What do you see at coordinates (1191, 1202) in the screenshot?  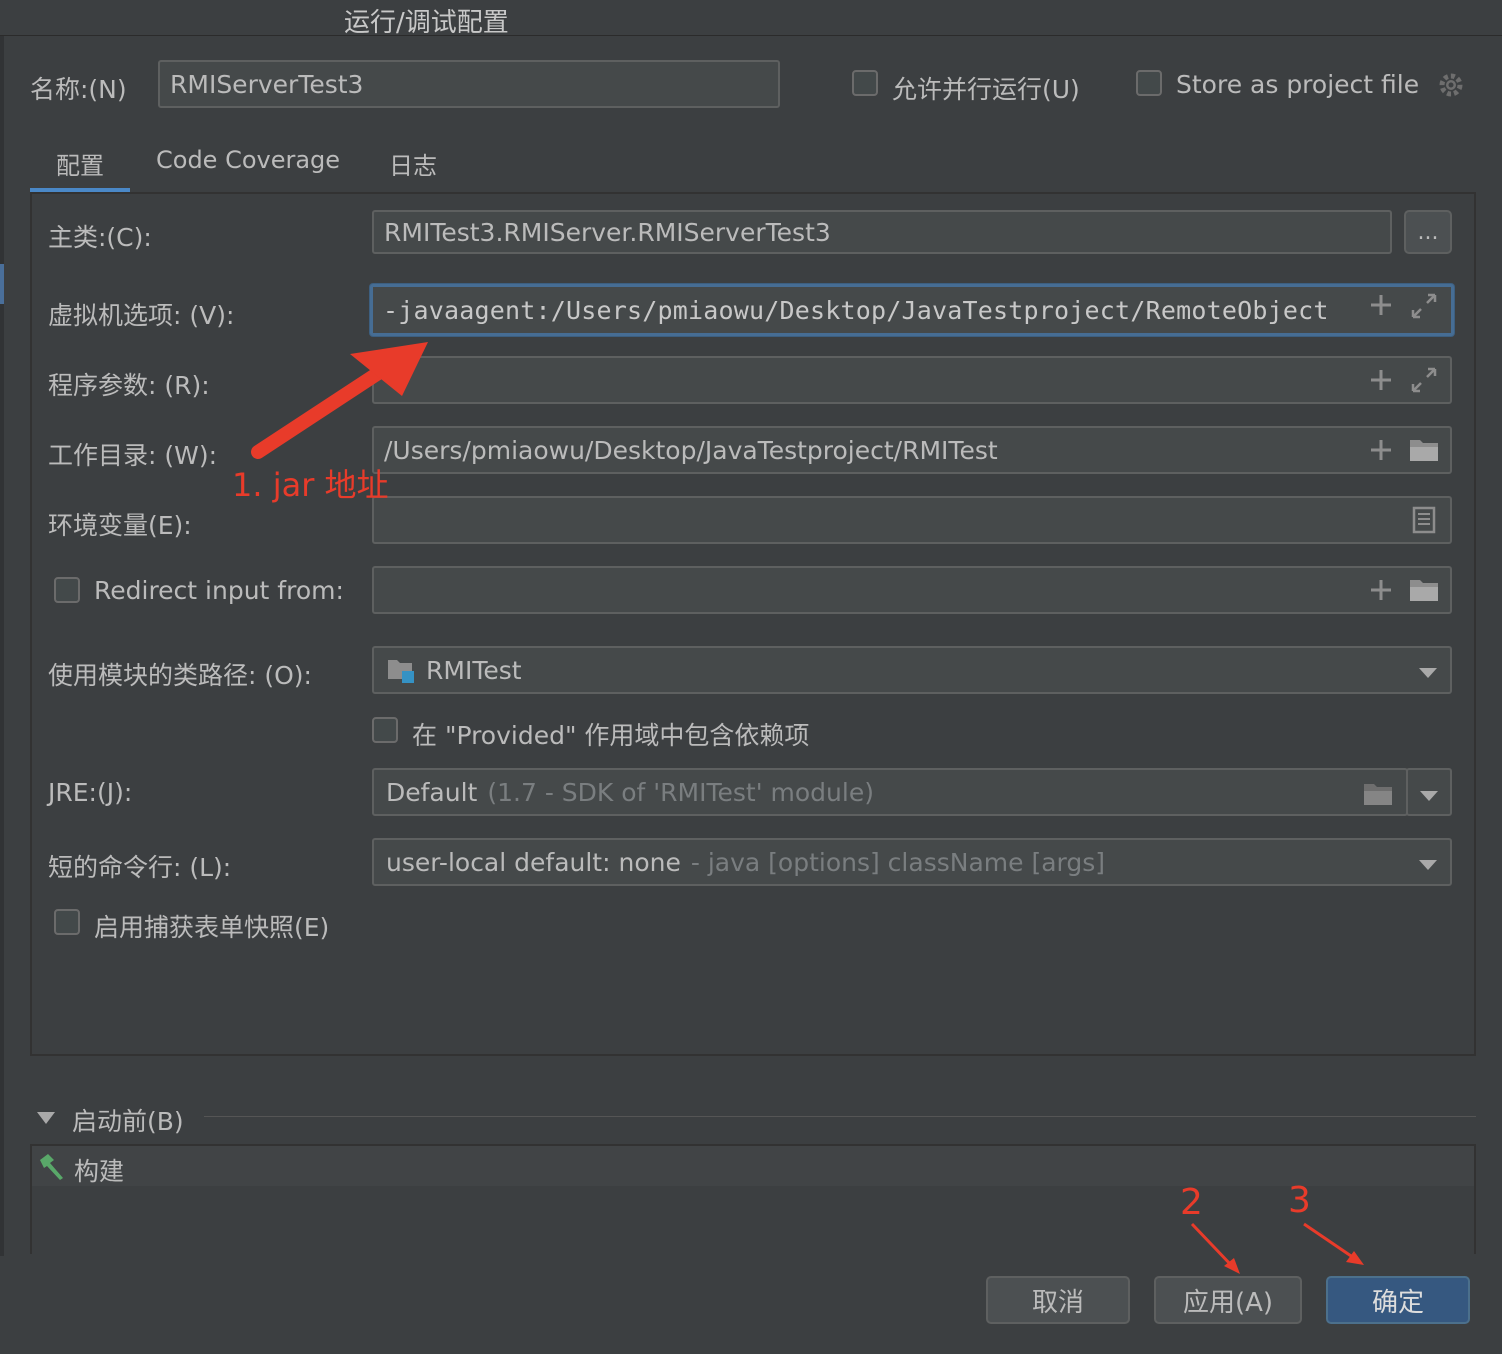 I see `annotation-step-2: 2` at bounding box center [1191, 1202].